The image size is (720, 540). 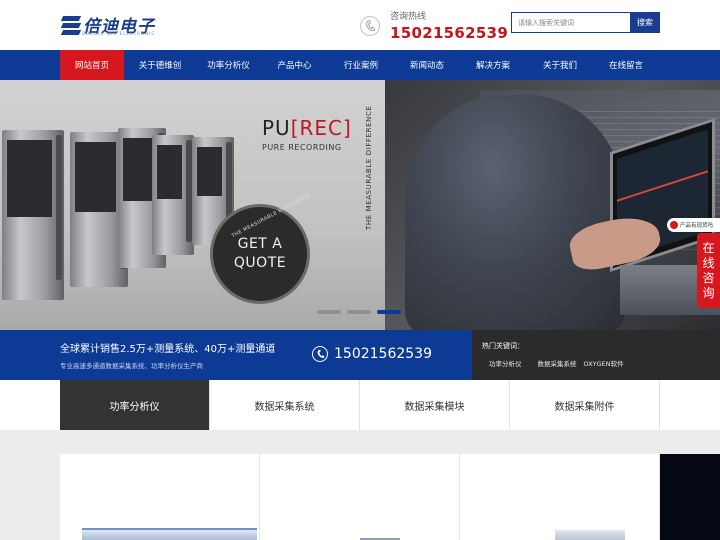 I want to click on tab-daq-system: 数据采集系统, so click(x=285, y=405).